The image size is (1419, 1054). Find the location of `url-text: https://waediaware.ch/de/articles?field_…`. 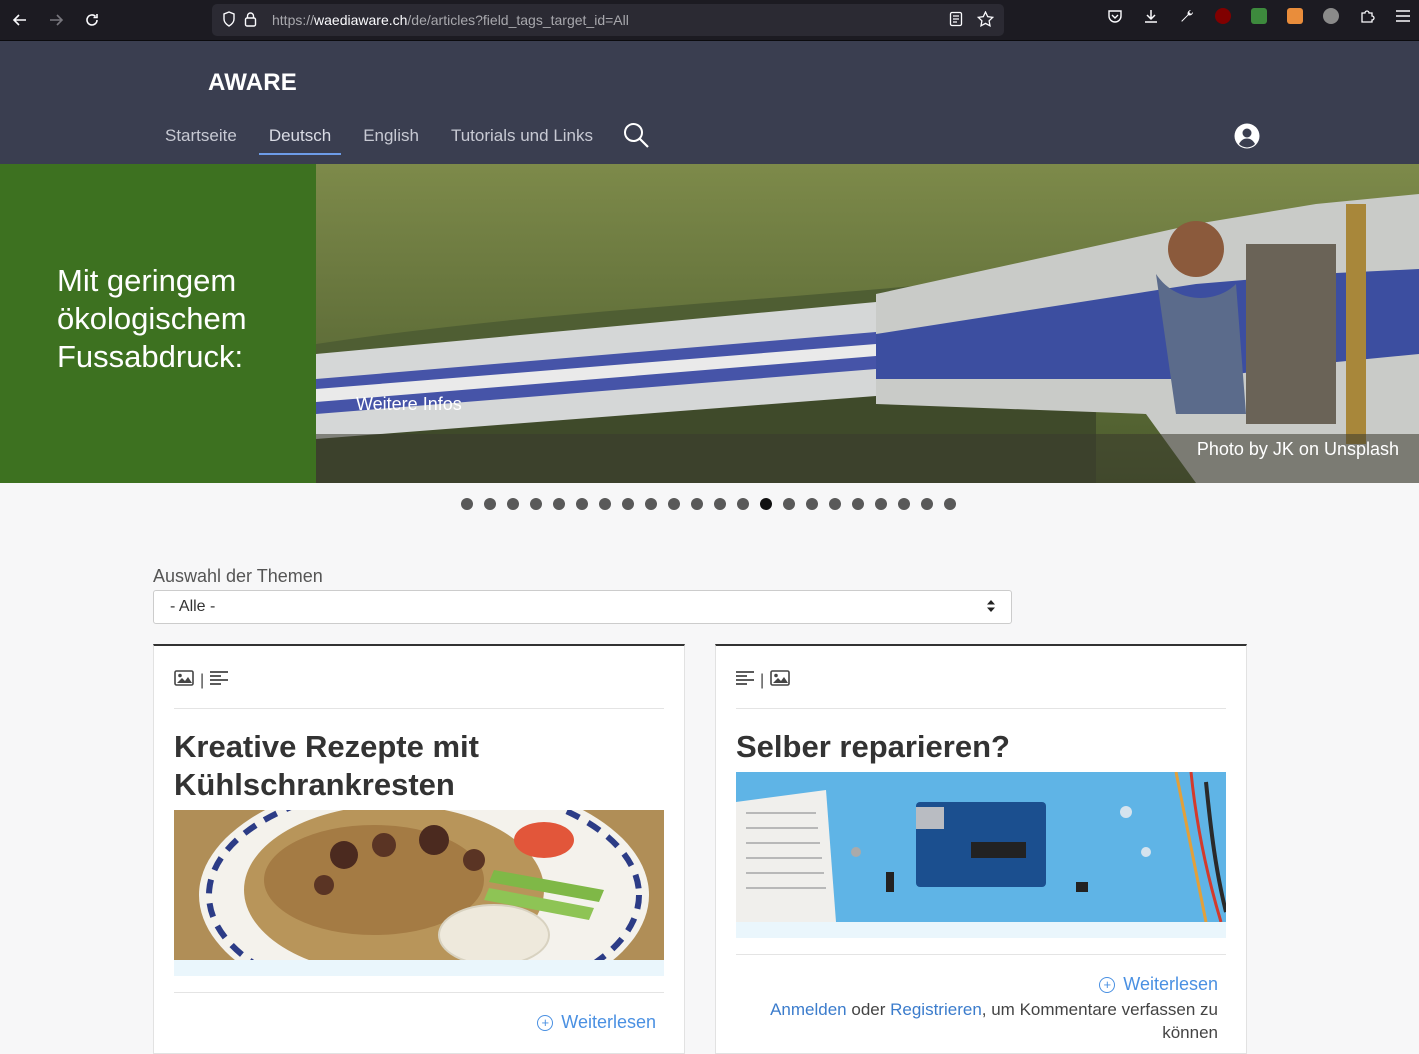

url-text: https://waediaware.ch/de/articles?field_… is located at coordinates (450, 20).